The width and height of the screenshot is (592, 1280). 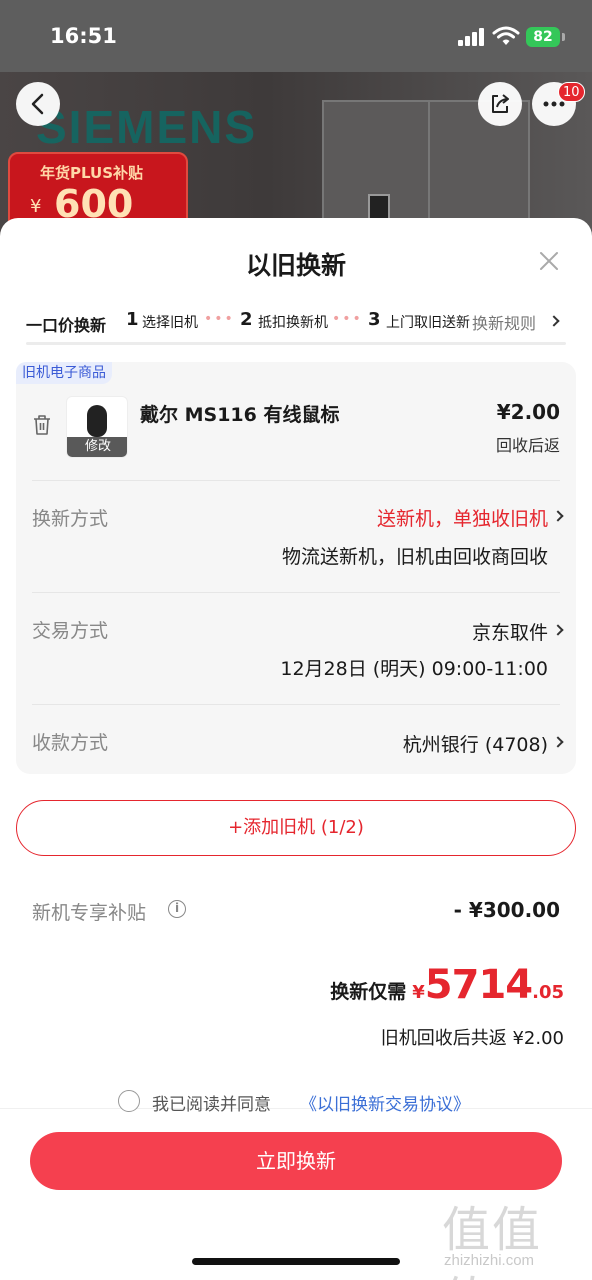 I want to click on brand-logo: SIEMENS, so click(x=147, y=127).